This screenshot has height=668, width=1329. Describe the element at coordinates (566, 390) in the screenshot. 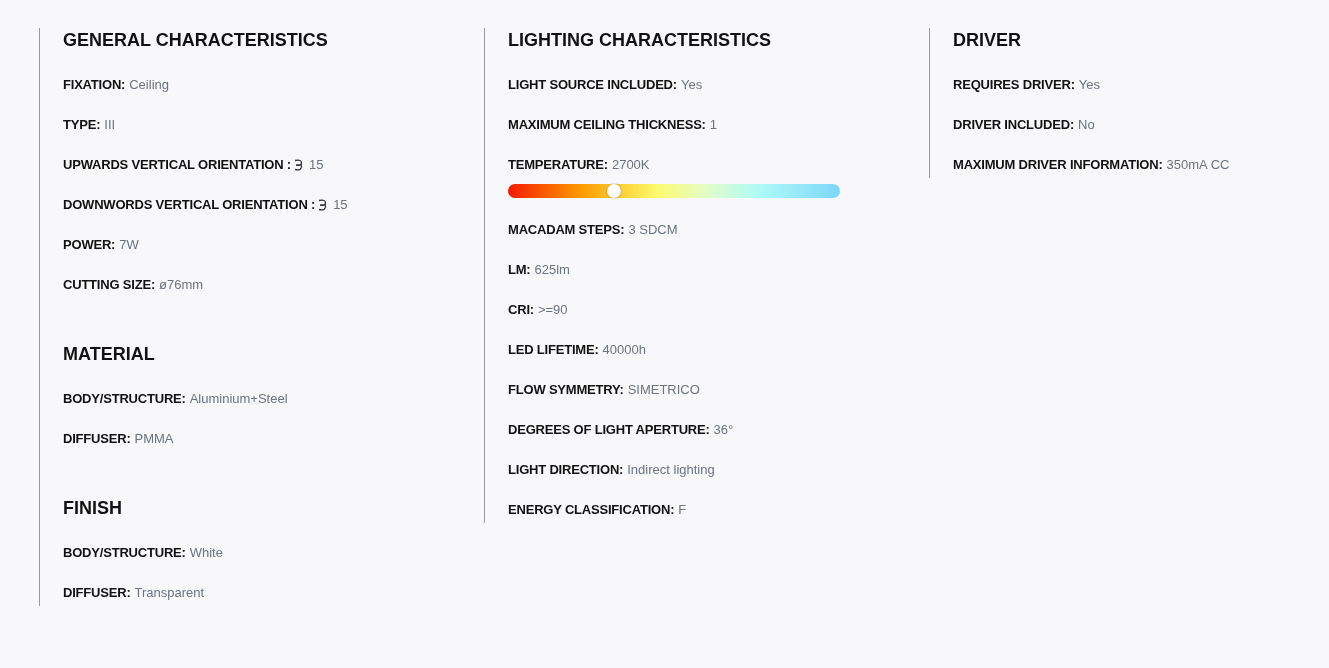

I see `spec-label: FLOW SYMMETRY:` at that location.